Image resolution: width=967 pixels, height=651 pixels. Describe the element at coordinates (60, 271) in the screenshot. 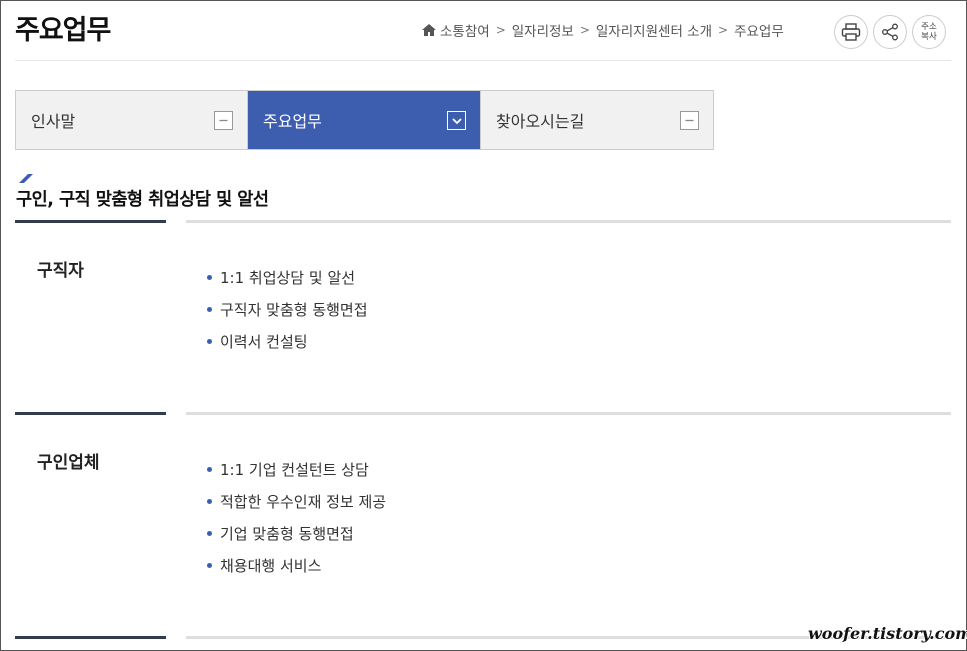

I see `row-label-job-seeker: 구직자` at that location.